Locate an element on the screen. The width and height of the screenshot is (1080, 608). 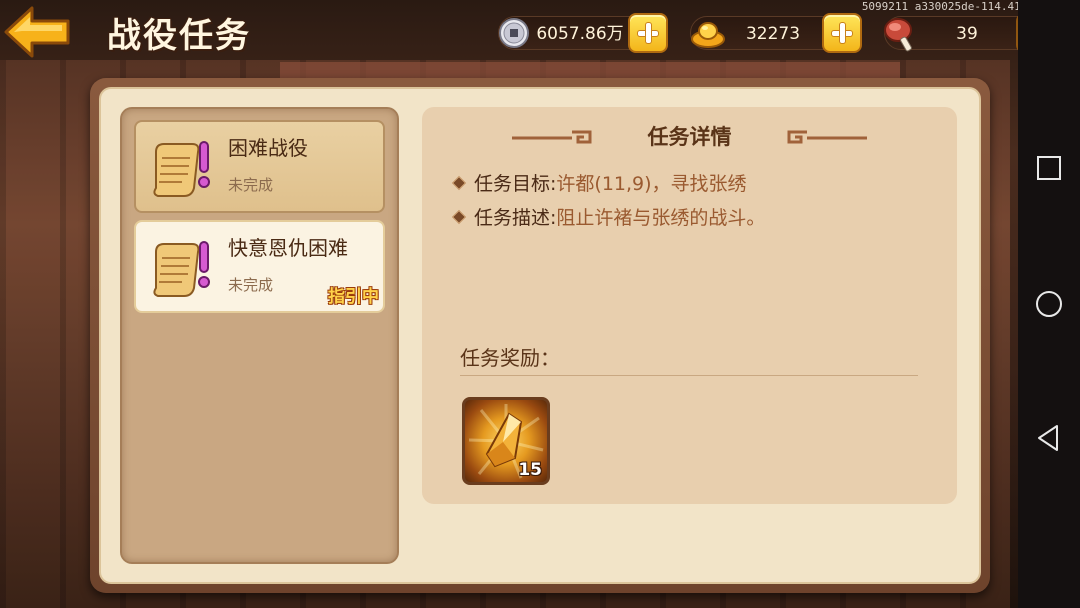
add-silver-button is located at coordinates (648, 33).